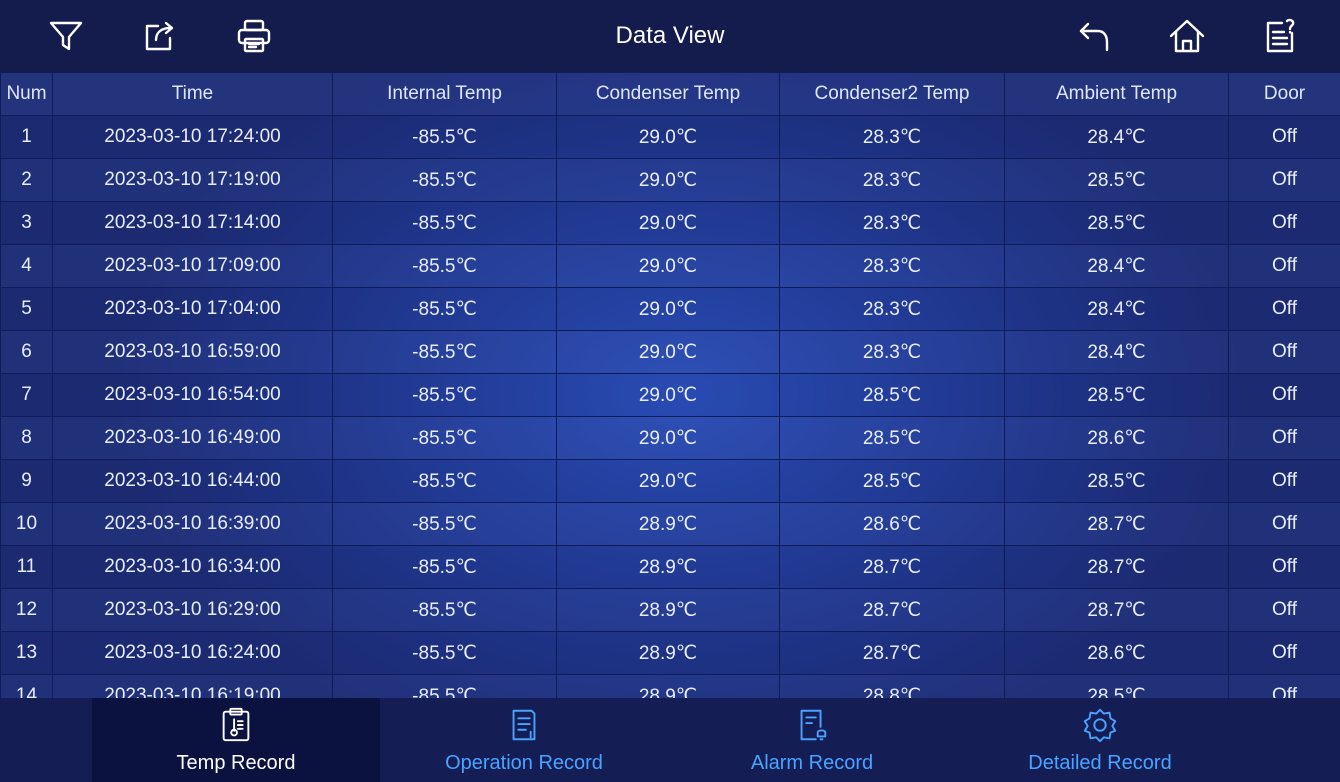 The width and height of the screenshot is (1340, 782). Describe the element at coordinates (192, 686) in the screenshot. I see `cell-time: 2023-03-10 16:19:00` at that location.